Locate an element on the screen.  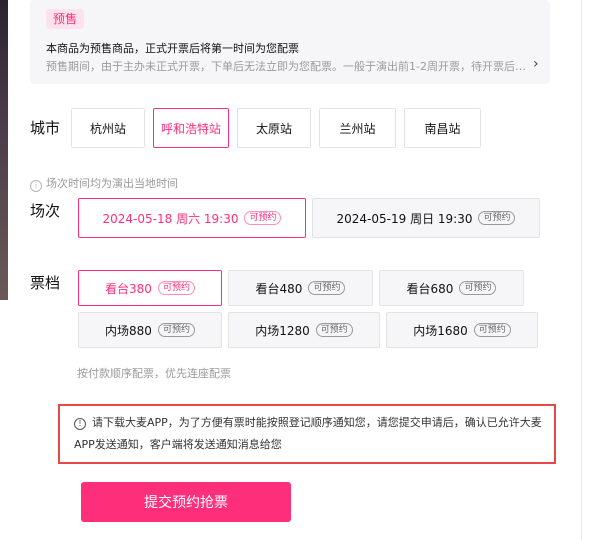
info-icon: i is located at coordinates (36, 186).